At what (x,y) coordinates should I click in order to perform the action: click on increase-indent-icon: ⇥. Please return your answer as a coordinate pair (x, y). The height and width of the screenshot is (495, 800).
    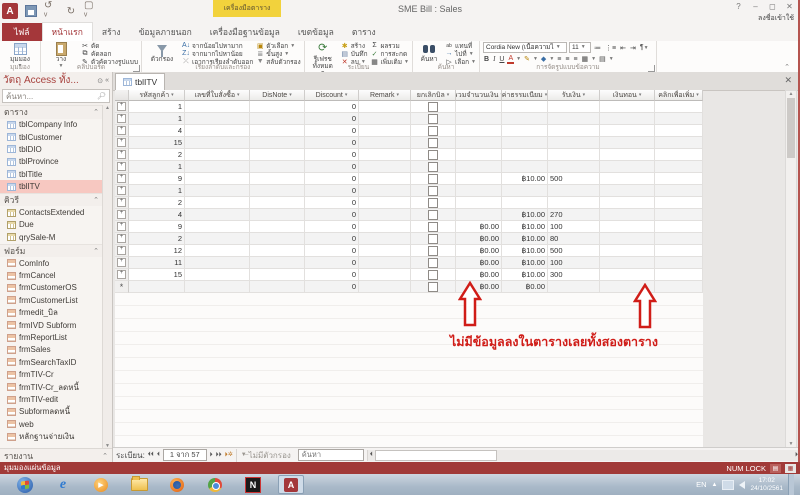
    Looking at the image, I should click on (633, 48).